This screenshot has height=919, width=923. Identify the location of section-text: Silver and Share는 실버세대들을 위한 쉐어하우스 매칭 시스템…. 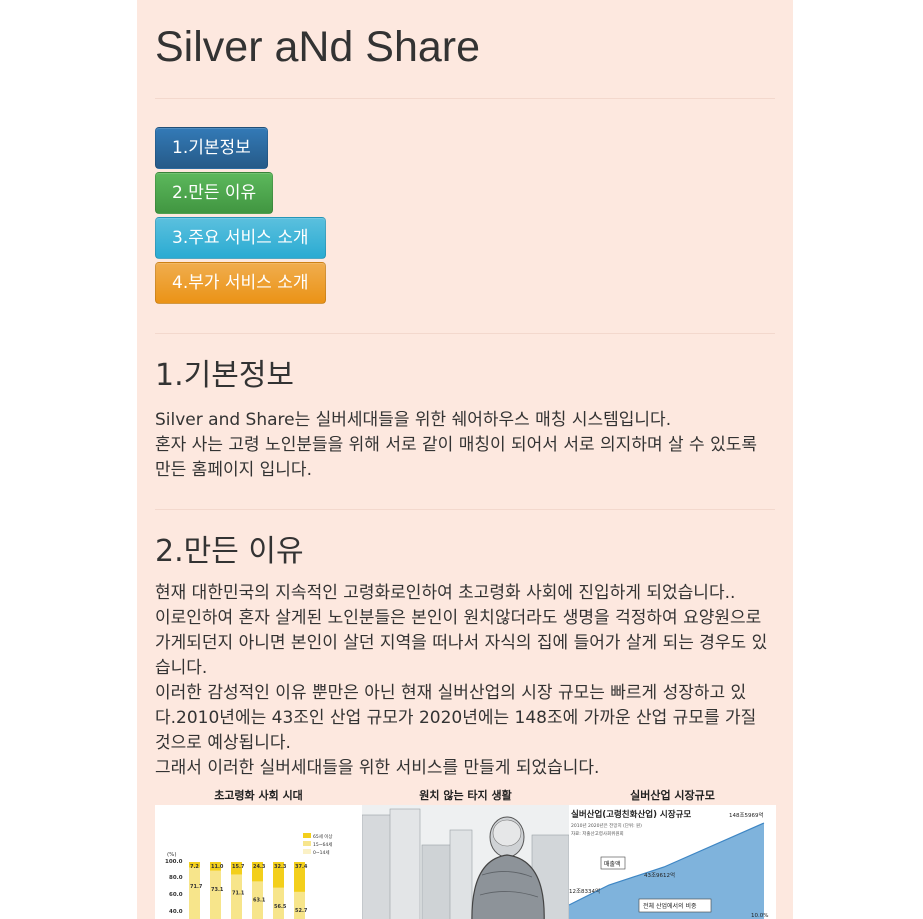
(465, 445).